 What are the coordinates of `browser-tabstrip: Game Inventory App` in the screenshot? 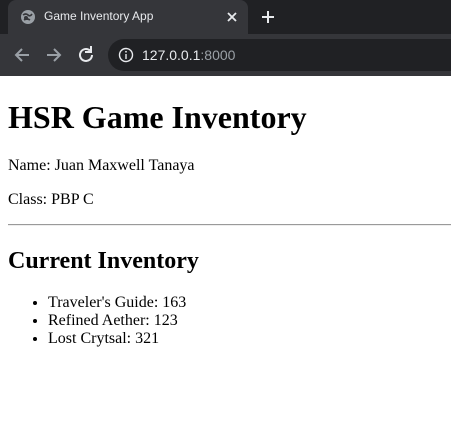 It's located at (225, 17).